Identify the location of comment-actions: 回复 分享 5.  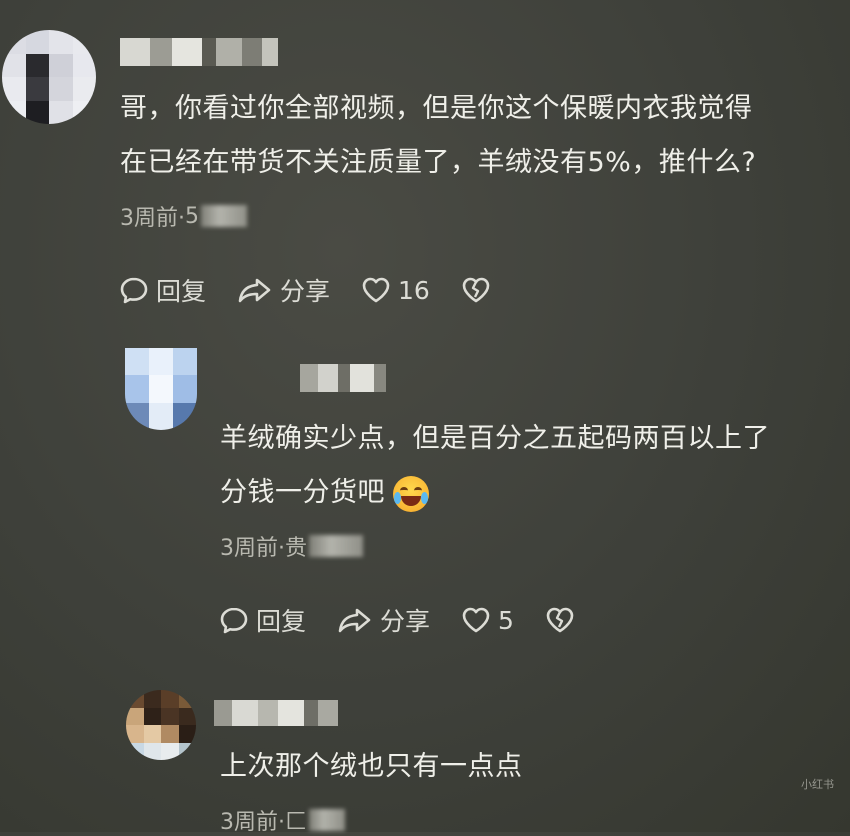
(415, 620).